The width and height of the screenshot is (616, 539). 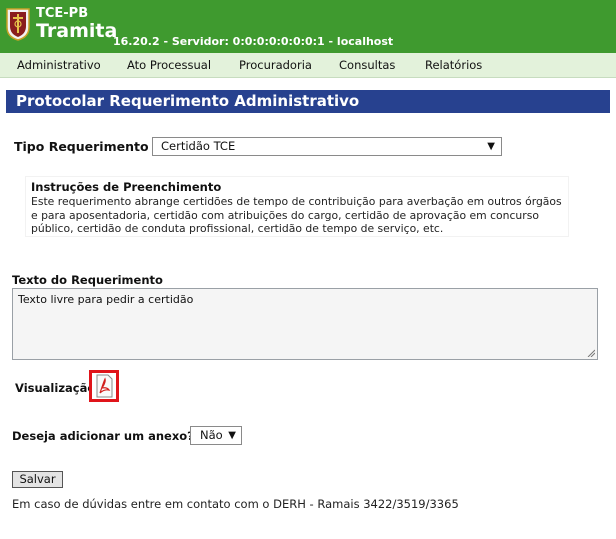 What do you see at coordinates (55, 388) in the screenshot?
I see `visualizacao-label: Visualização` at bounding box center [55, 388].